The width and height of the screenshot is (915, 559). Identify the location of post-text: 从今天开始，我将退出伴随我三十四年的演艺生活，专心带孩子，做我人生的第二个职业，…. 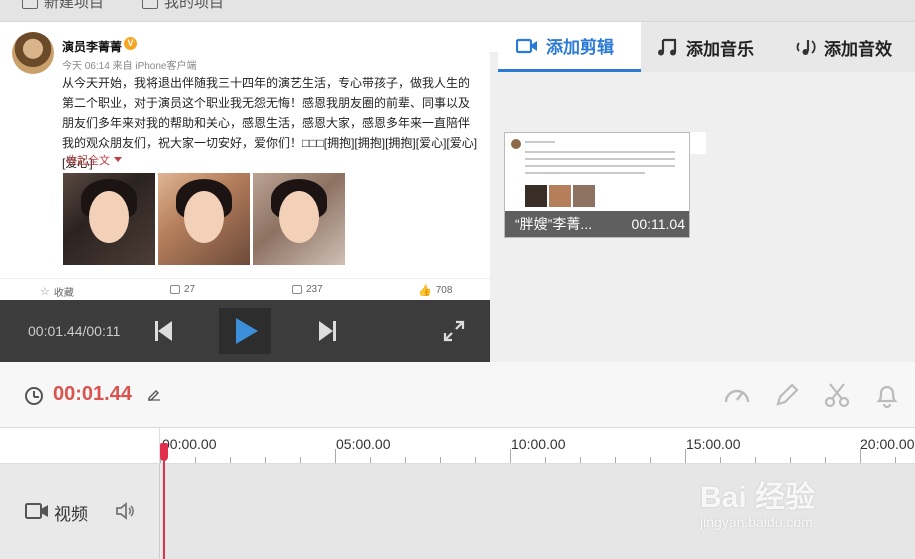
(270, 123).